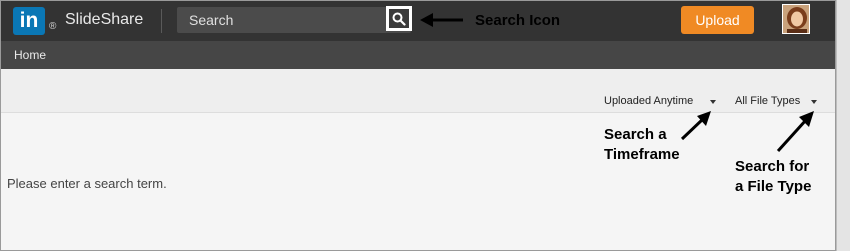 This screenshot has width=850, height=251. I want to click on page-scrollbar, so click(843, 125).